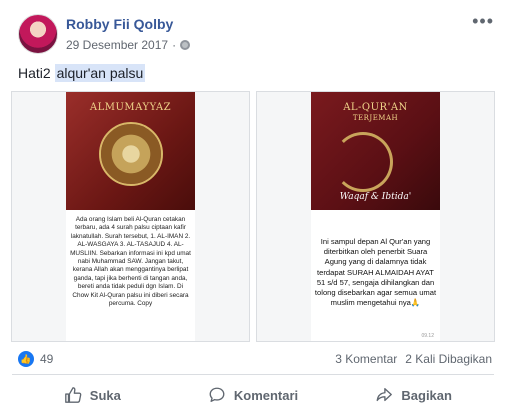  Describe the element at coordinates (375, 197) in the screenshot. I see `cover-script: Waqaf & Ibtida'` at that location.